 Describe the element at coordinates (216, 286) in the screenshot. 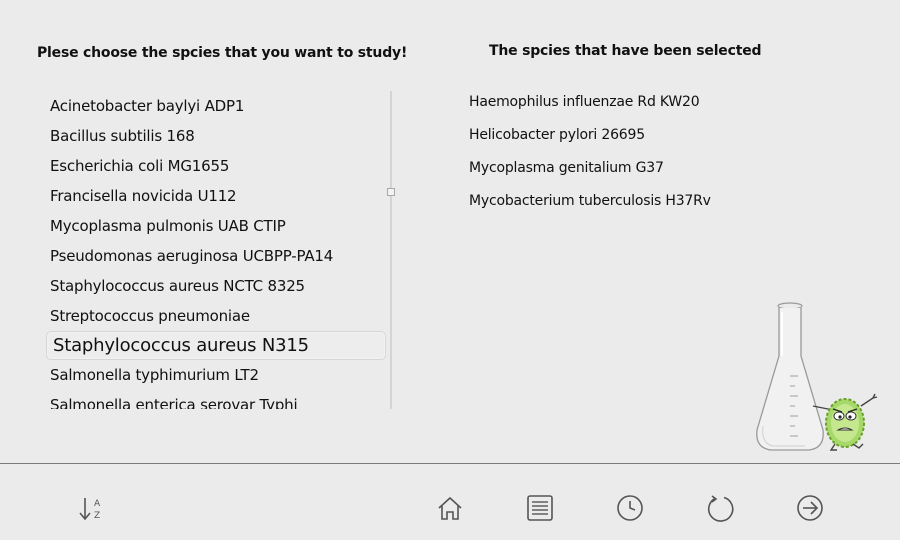

I see `species-item: Staphylococcus aureus NCTC 8325` at that location.